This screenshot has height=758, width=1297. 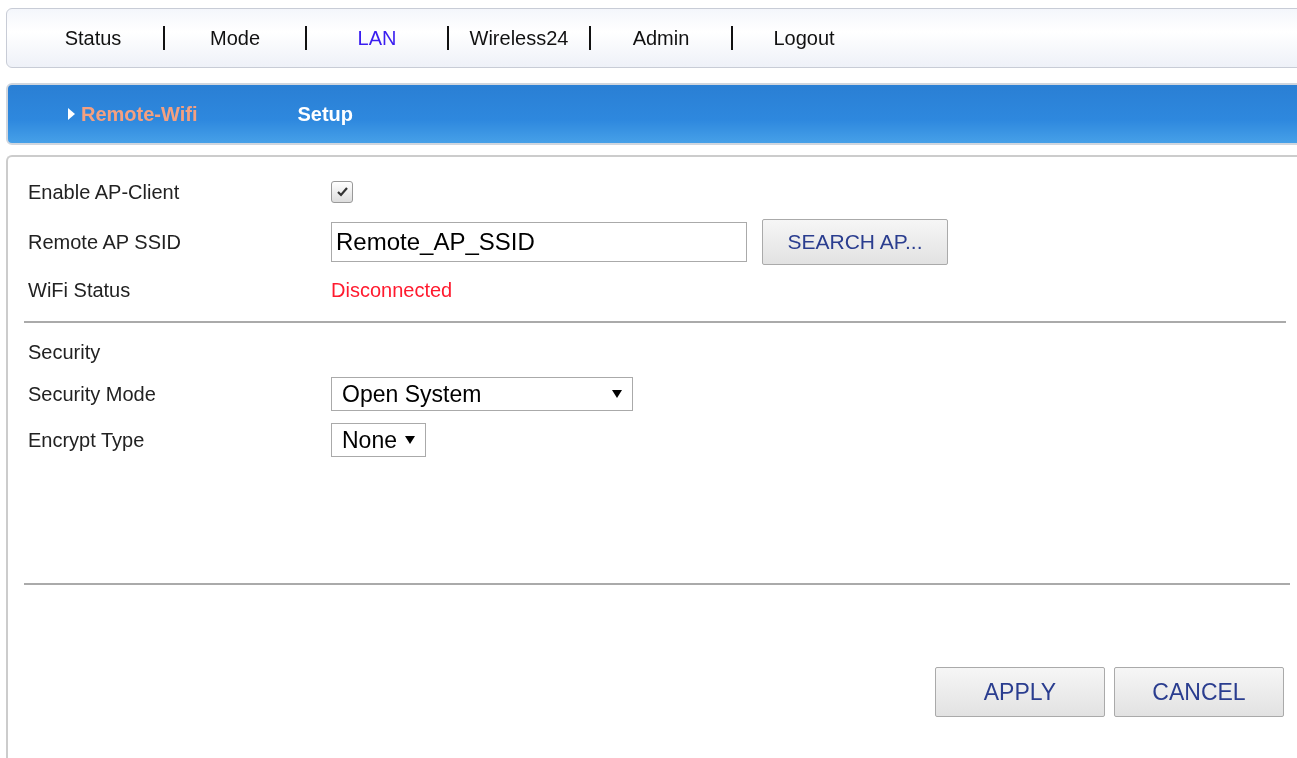 What do you see at coordinates (392, 290) in the screenshot?
I see `wifi-status-text: Disconnected` at bounding box center [392, 290].